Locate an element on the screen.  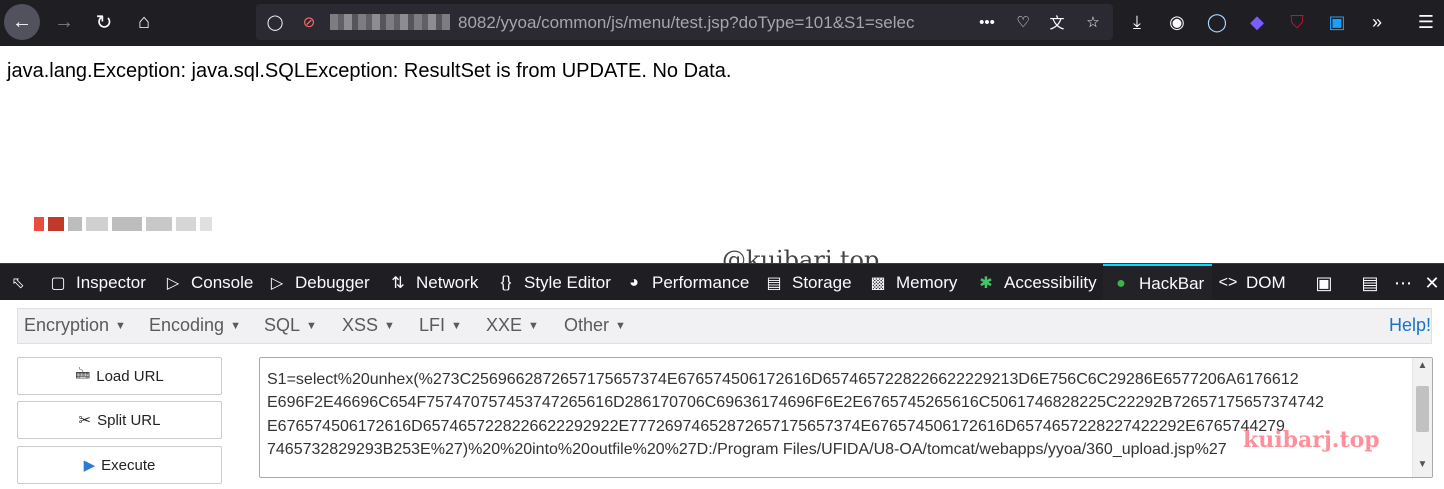
console-icon: ▷ is located at coordinates (173, 283).